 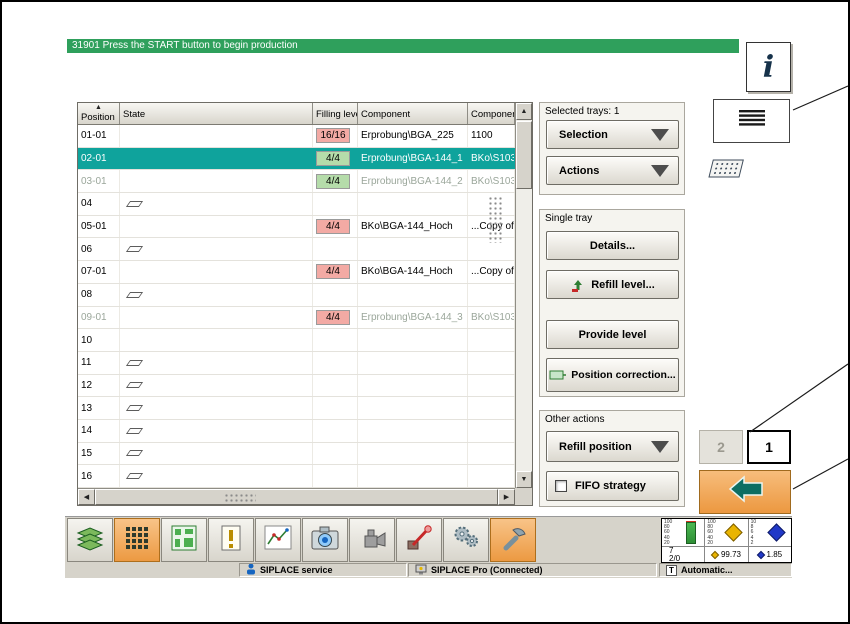 What do you see at coordinates (333, 136) in the screenshot?
I see `filling-level-badge: 16/16` at bounding box center [333, 136].